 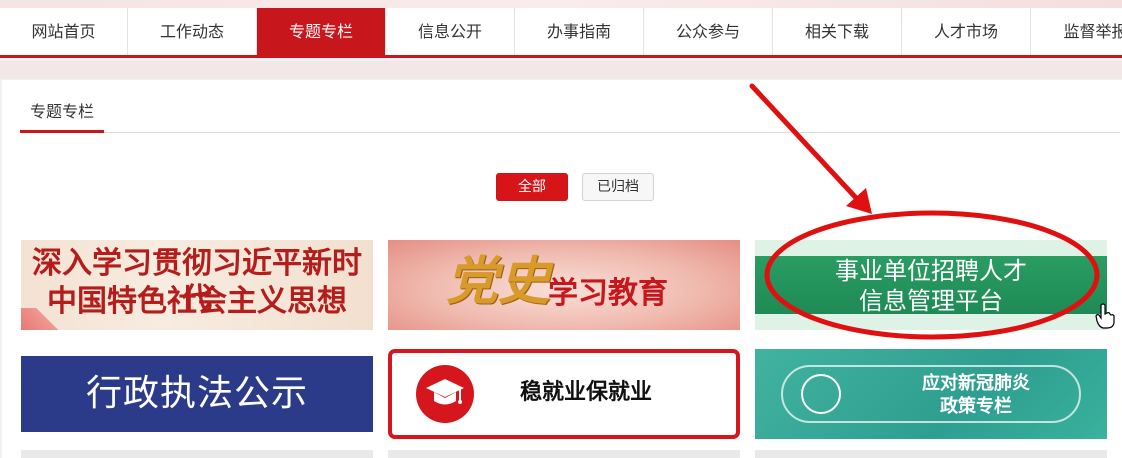 I want to click on nav-shadow-band, so click(x=561, y=70).